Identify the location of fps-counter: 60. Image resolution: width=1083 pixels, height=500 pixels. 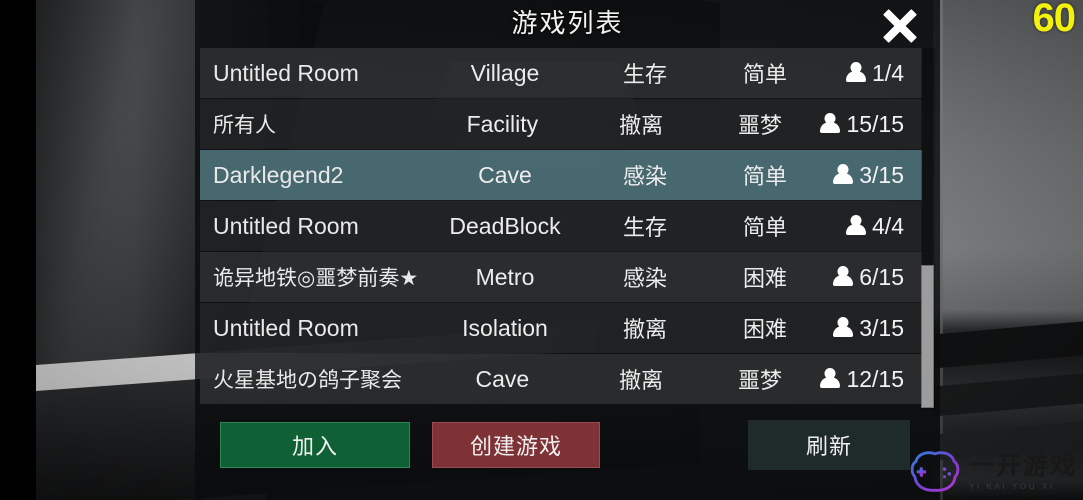
(1054, 20).